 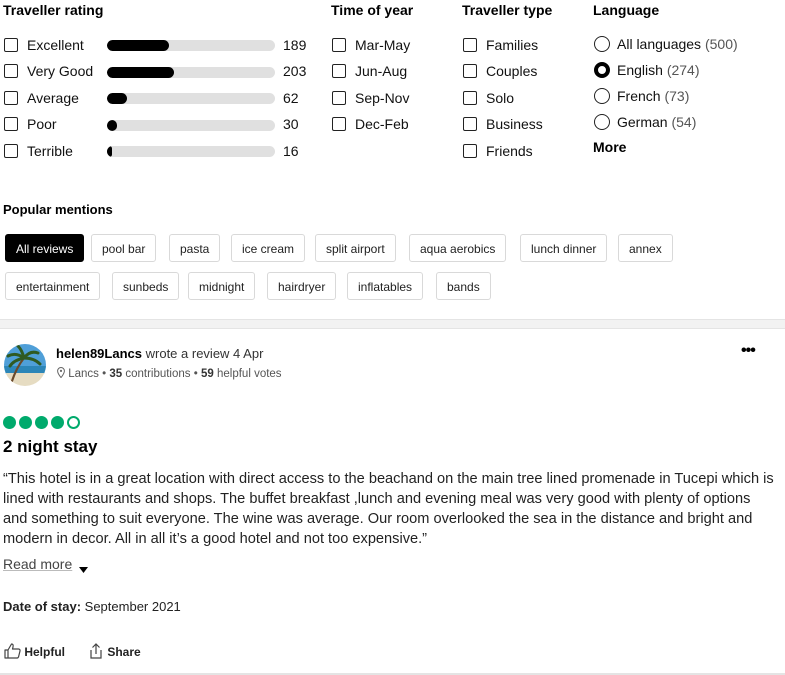 I want to click on review-title: 2 night stay, so click(x=50, y=447).